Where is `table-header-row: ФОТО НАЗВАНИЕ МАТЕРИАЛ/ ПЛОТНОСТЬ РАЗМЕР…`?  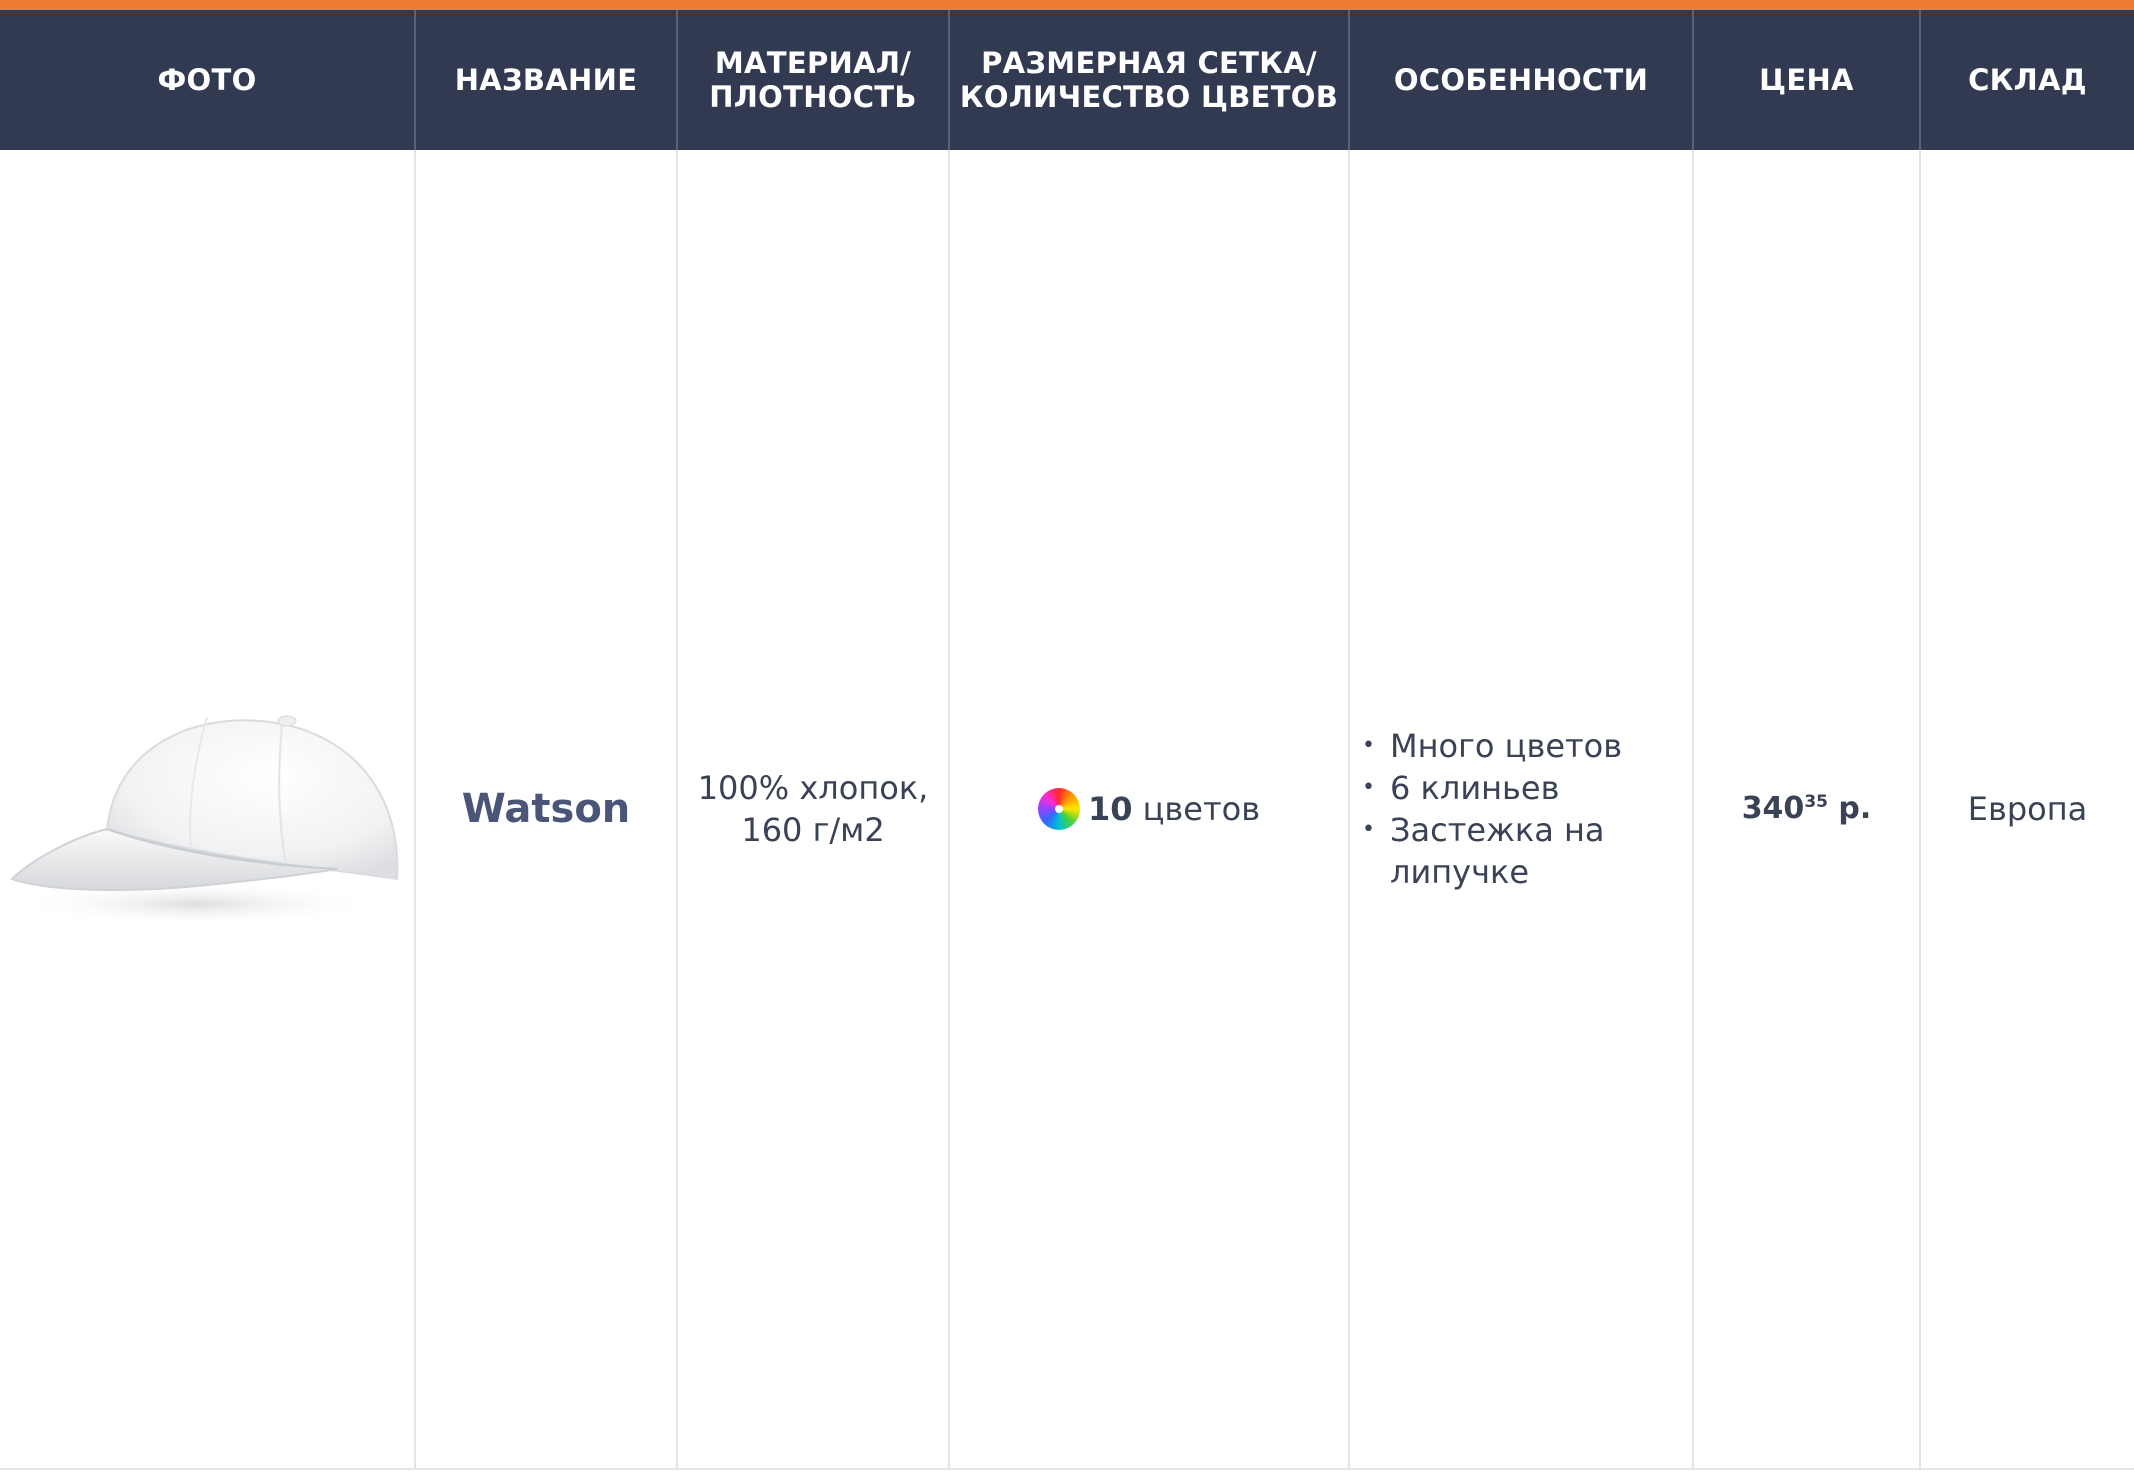 table-header-row: ФОТО НАЗВАНИЕ МАТЕРИАЛ/ ПЛОТНОСТЬ РАЗМЕР… is located at coordinates (1067, 80).